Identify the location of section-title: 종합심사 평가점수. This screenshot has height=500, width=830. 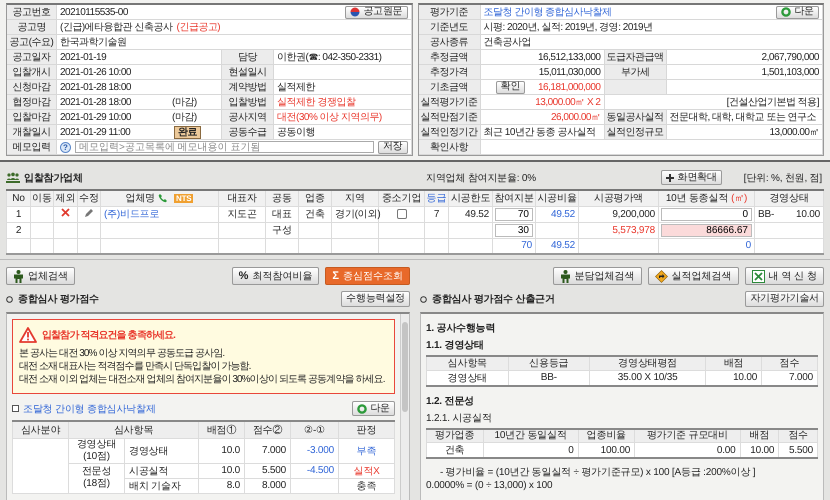
(58, 299).